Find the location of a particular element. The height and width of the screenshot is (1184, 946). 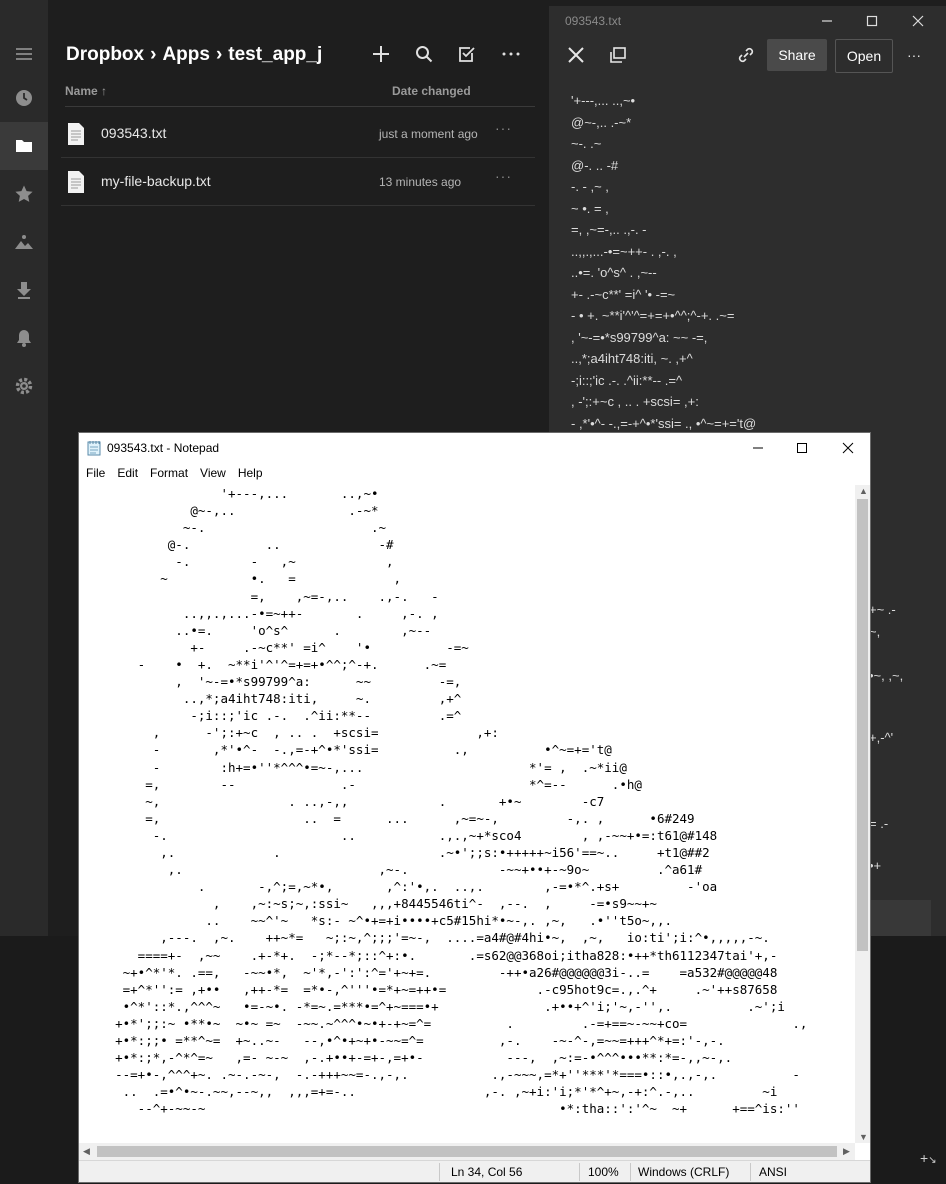

nav-rail is located at coordinates (24, 468).